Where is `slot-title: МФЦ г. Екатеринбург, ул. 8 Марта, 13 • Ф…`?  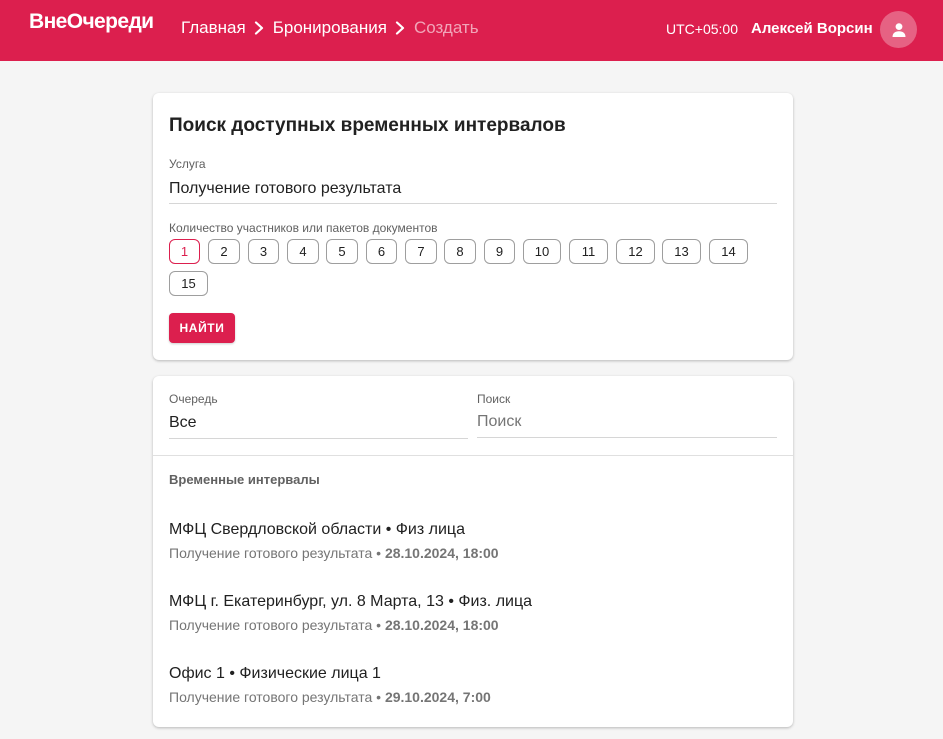 slot-title: МФЦ г. Екатеринбург, ул. 8 Марта, 13 • Ф… is located at coordinates (351, 601).